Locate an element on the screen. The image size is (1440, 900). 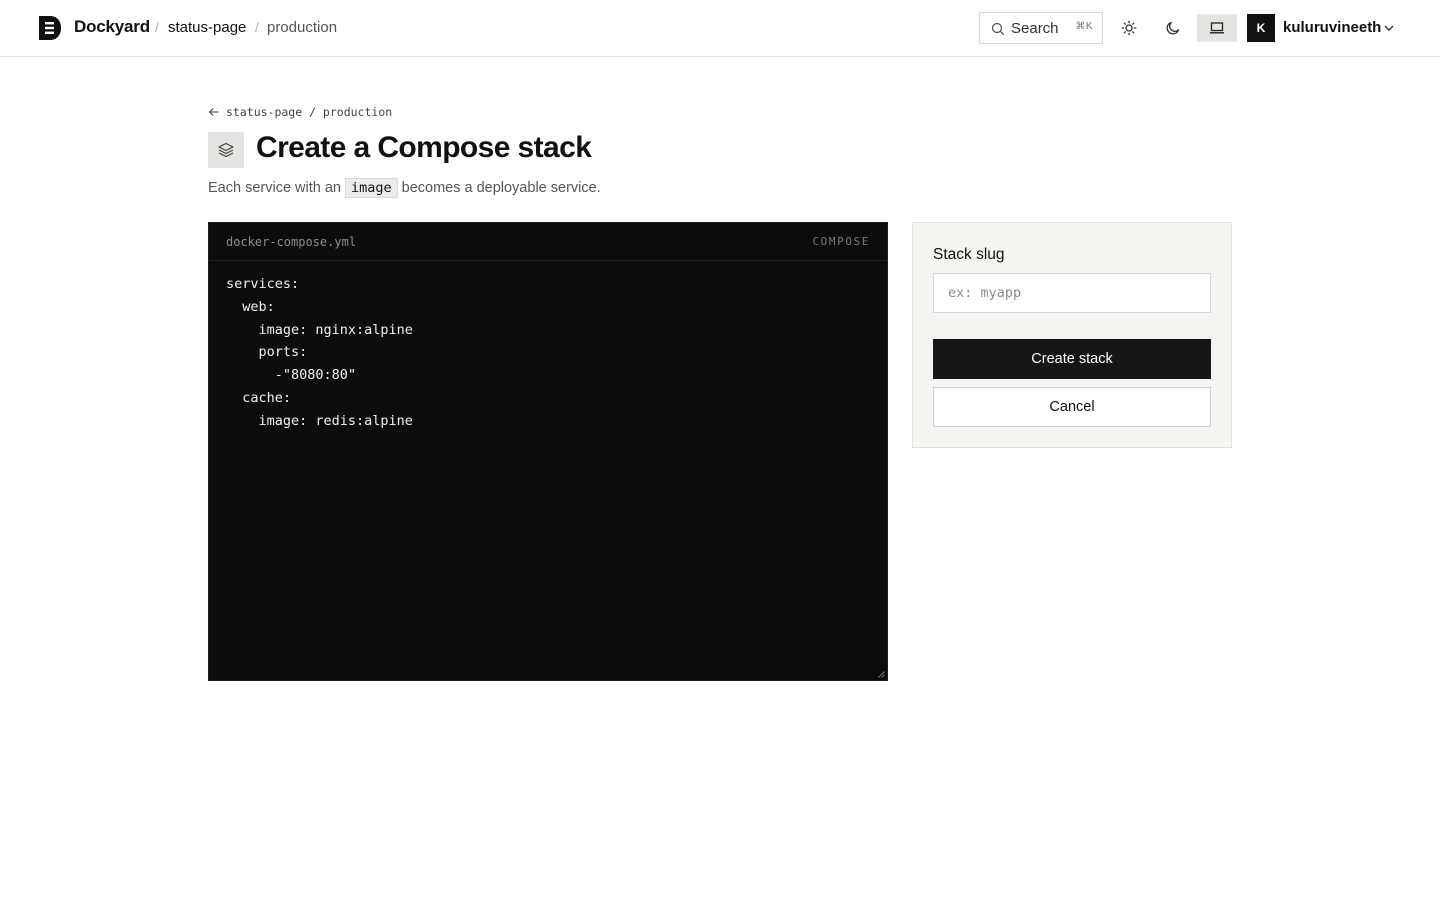
sun-icon is located at coordinates (1129, 28).